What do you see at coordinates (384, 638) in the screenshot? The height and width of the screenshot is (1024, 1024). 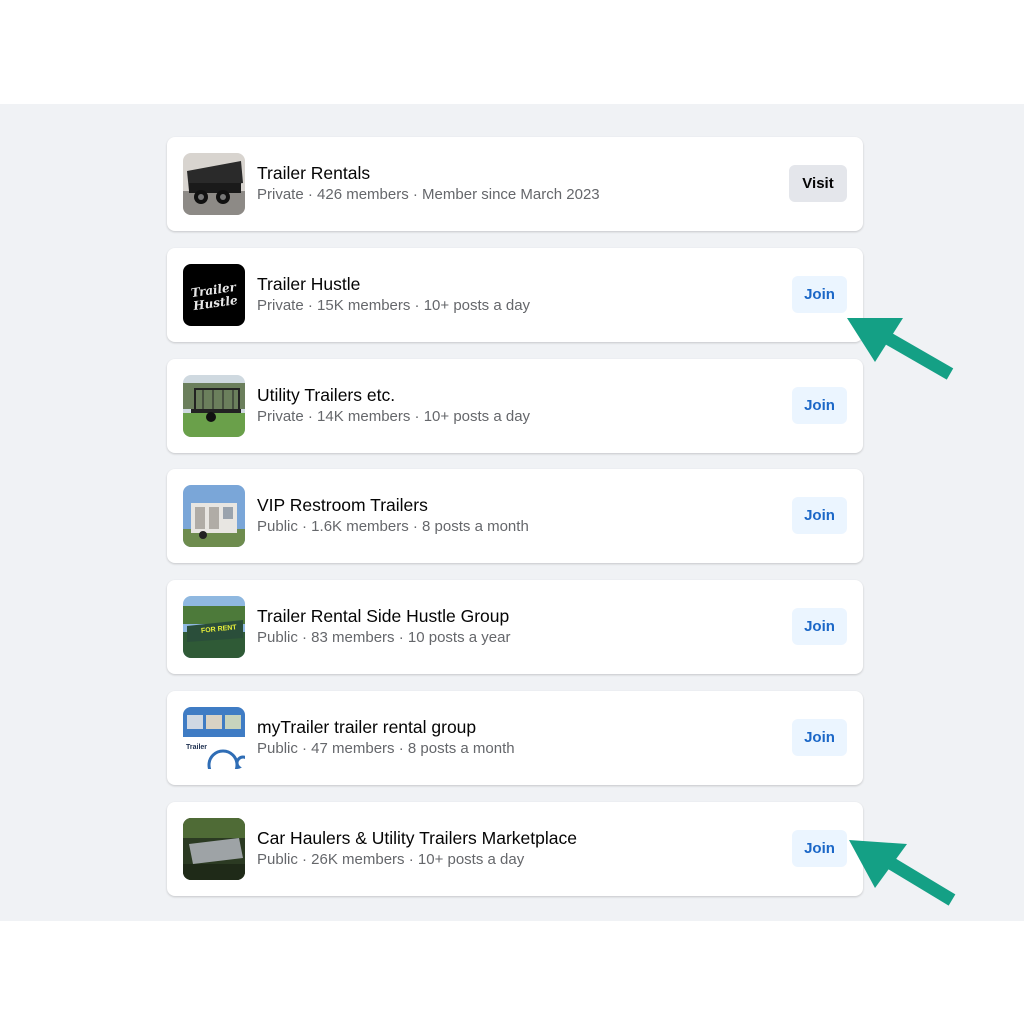 I see `group-meta: Public · 83 members · 10 posts a year` at bounding box center [384, 638].